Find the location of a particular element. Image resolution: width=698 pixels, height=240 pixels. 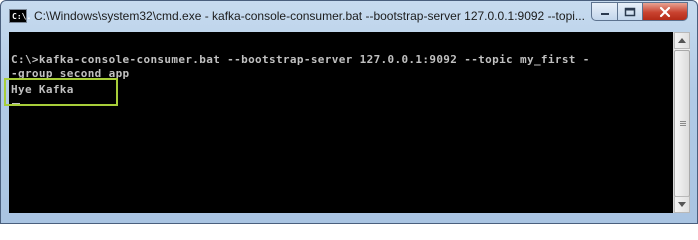

scroll-down-arrow-icon is located at coordinates (682, 204).